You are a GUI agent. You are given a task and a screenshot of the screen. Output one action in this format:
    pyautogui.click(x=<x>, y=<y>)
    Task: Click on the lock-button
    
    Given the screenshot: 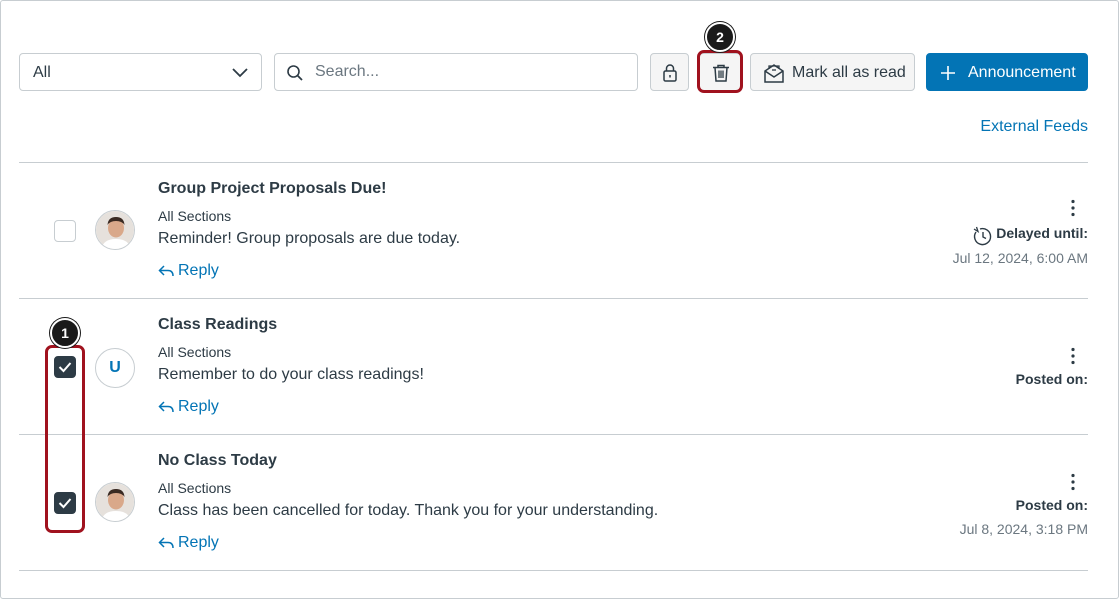 What is the action you would take?
    pyautogui.click(x=669, y=72)
    